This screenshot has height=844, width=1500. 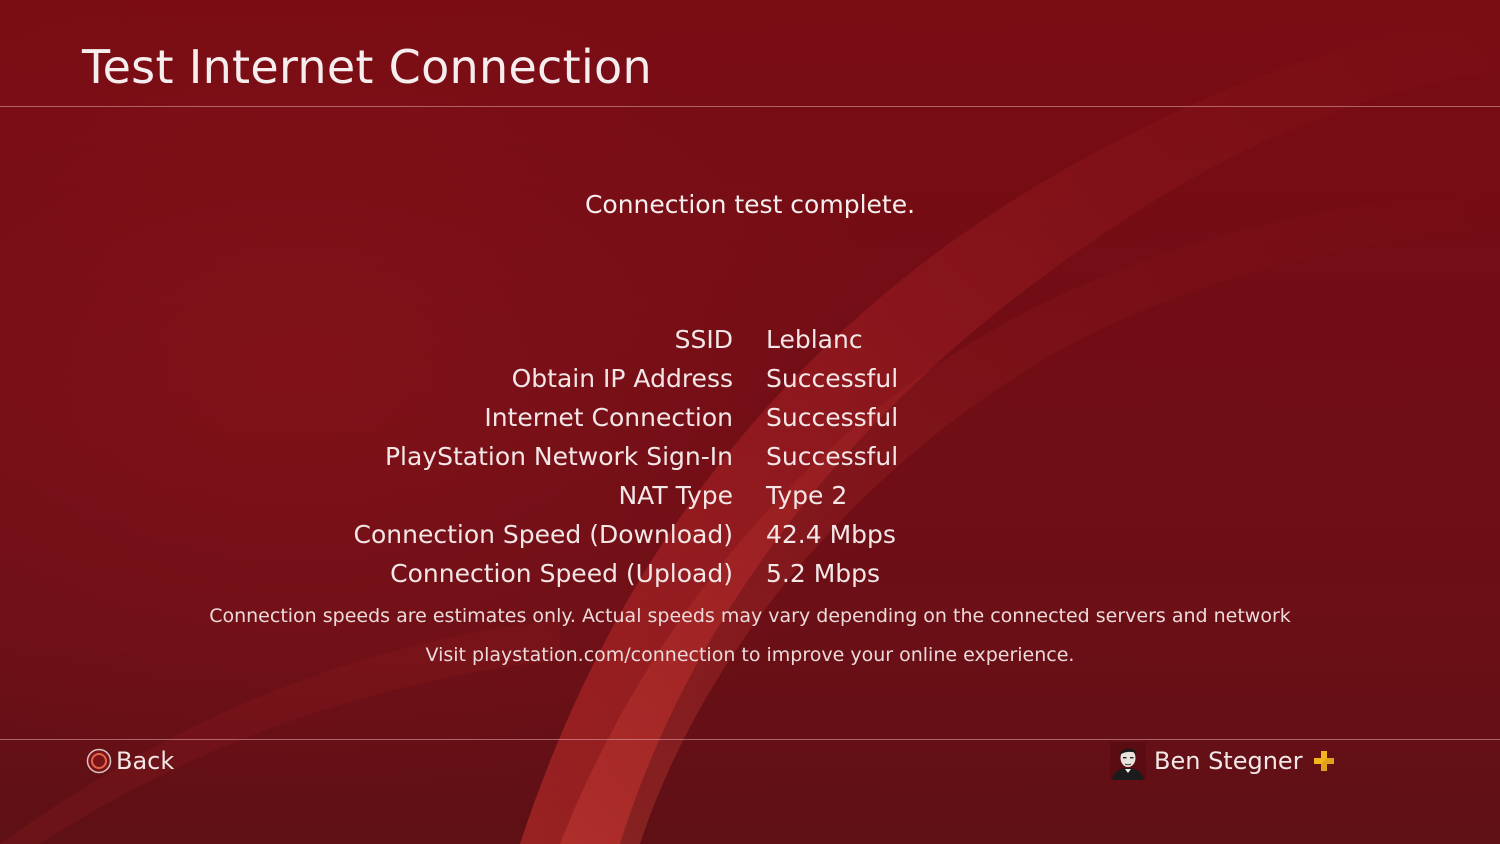 What do you see at coordinates (99, 761) in the screenshot?
I see `circle-button-icon` at bounding box center [99, 761].